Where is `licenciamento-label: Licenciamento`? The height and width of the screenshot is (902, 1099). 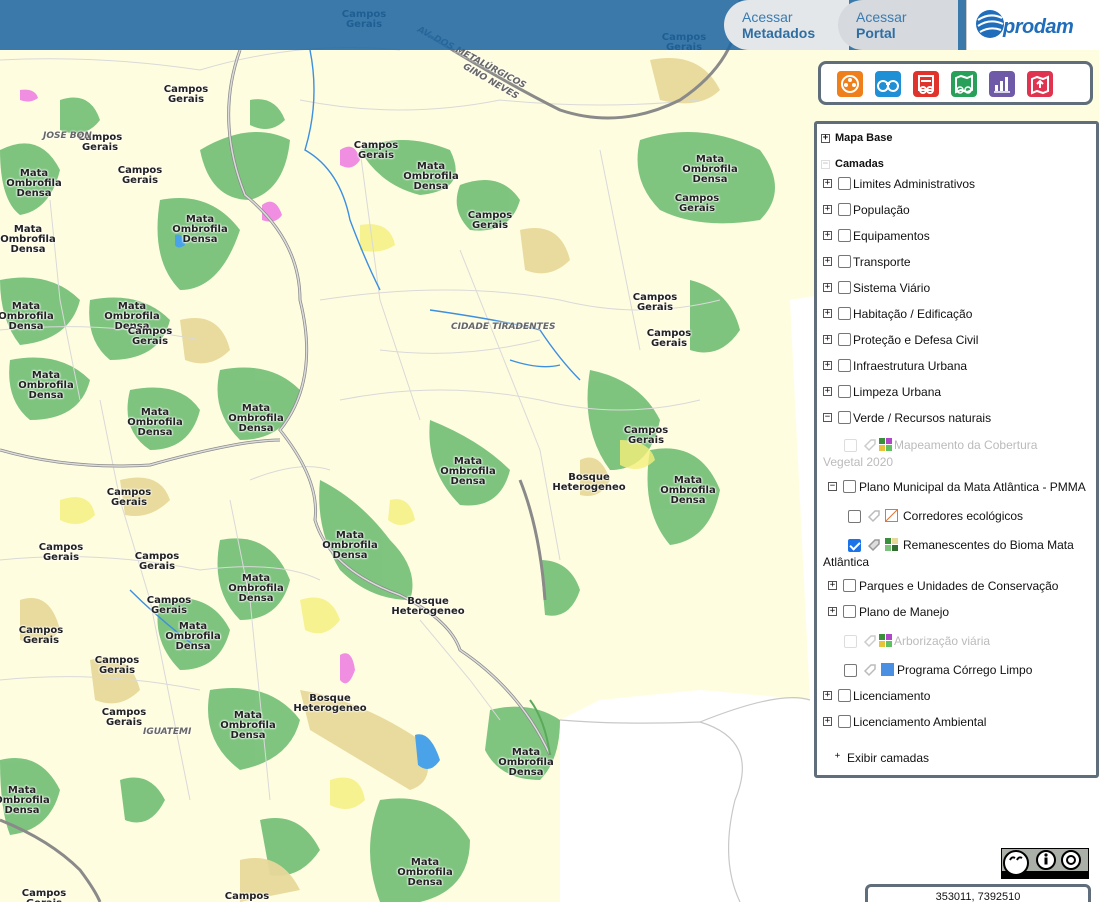
licenciamento-label: Licenciamento is located at coordinates (892, 696).